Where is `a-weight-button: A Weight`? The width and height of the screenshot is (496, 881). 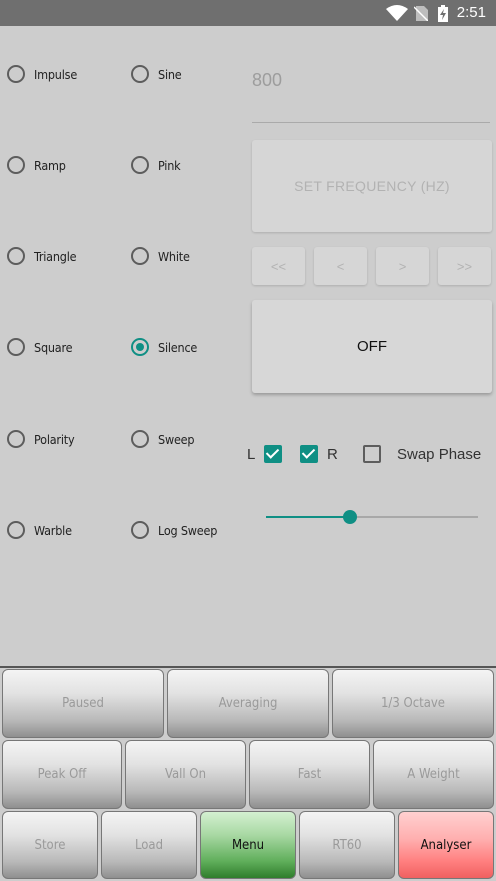
a-weight-button: A Weight is located at coordinates (433, 774).